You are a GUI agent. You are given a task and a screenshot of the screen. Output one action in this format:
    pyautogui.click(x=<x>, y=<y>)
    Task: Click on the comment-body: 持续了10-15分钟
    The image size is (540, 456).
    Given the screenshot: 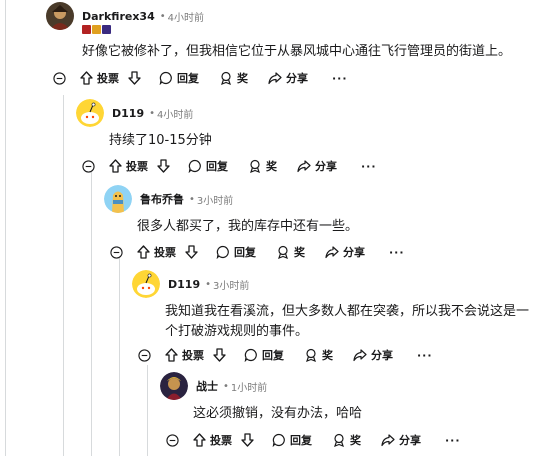 What is the action you would take?
    pyautogui.click(x=160, y=140)
    